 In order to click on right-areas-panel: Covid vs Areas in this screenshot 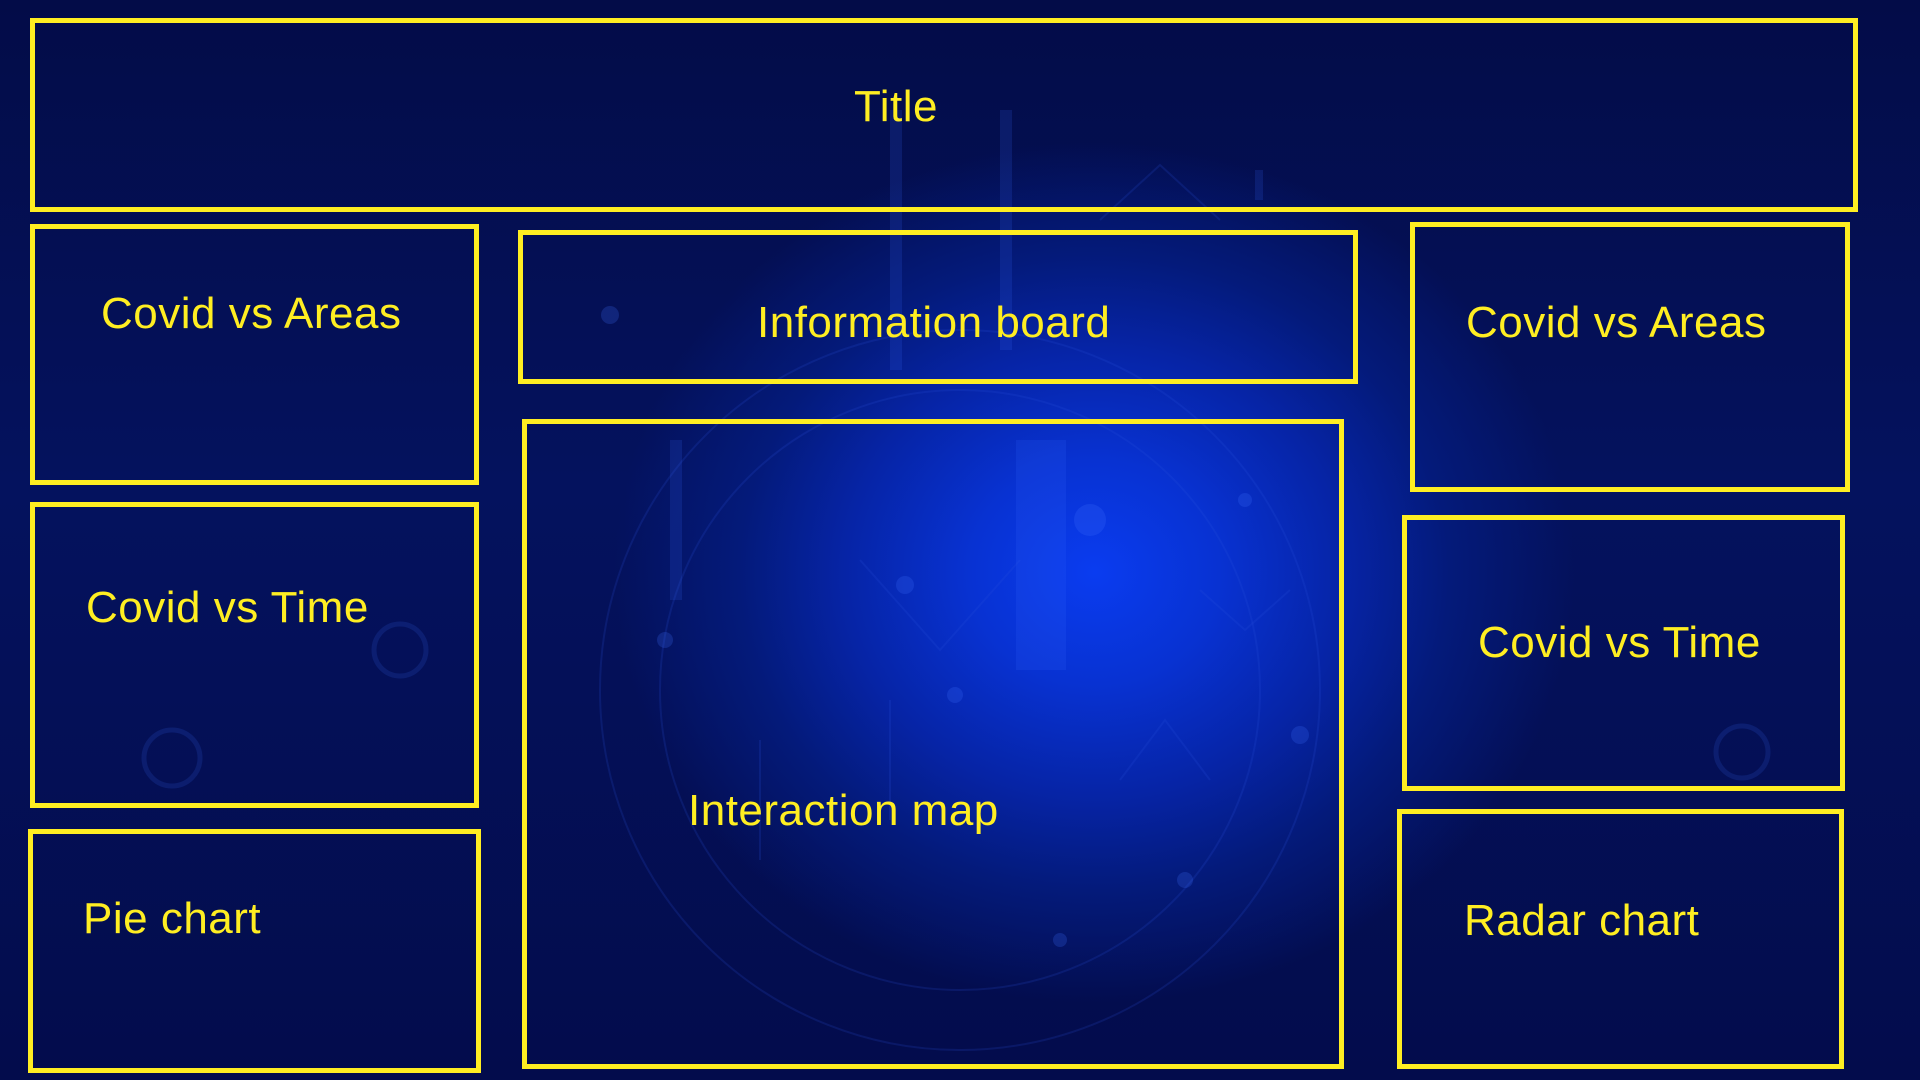, I will do `click(1630, 357)`.